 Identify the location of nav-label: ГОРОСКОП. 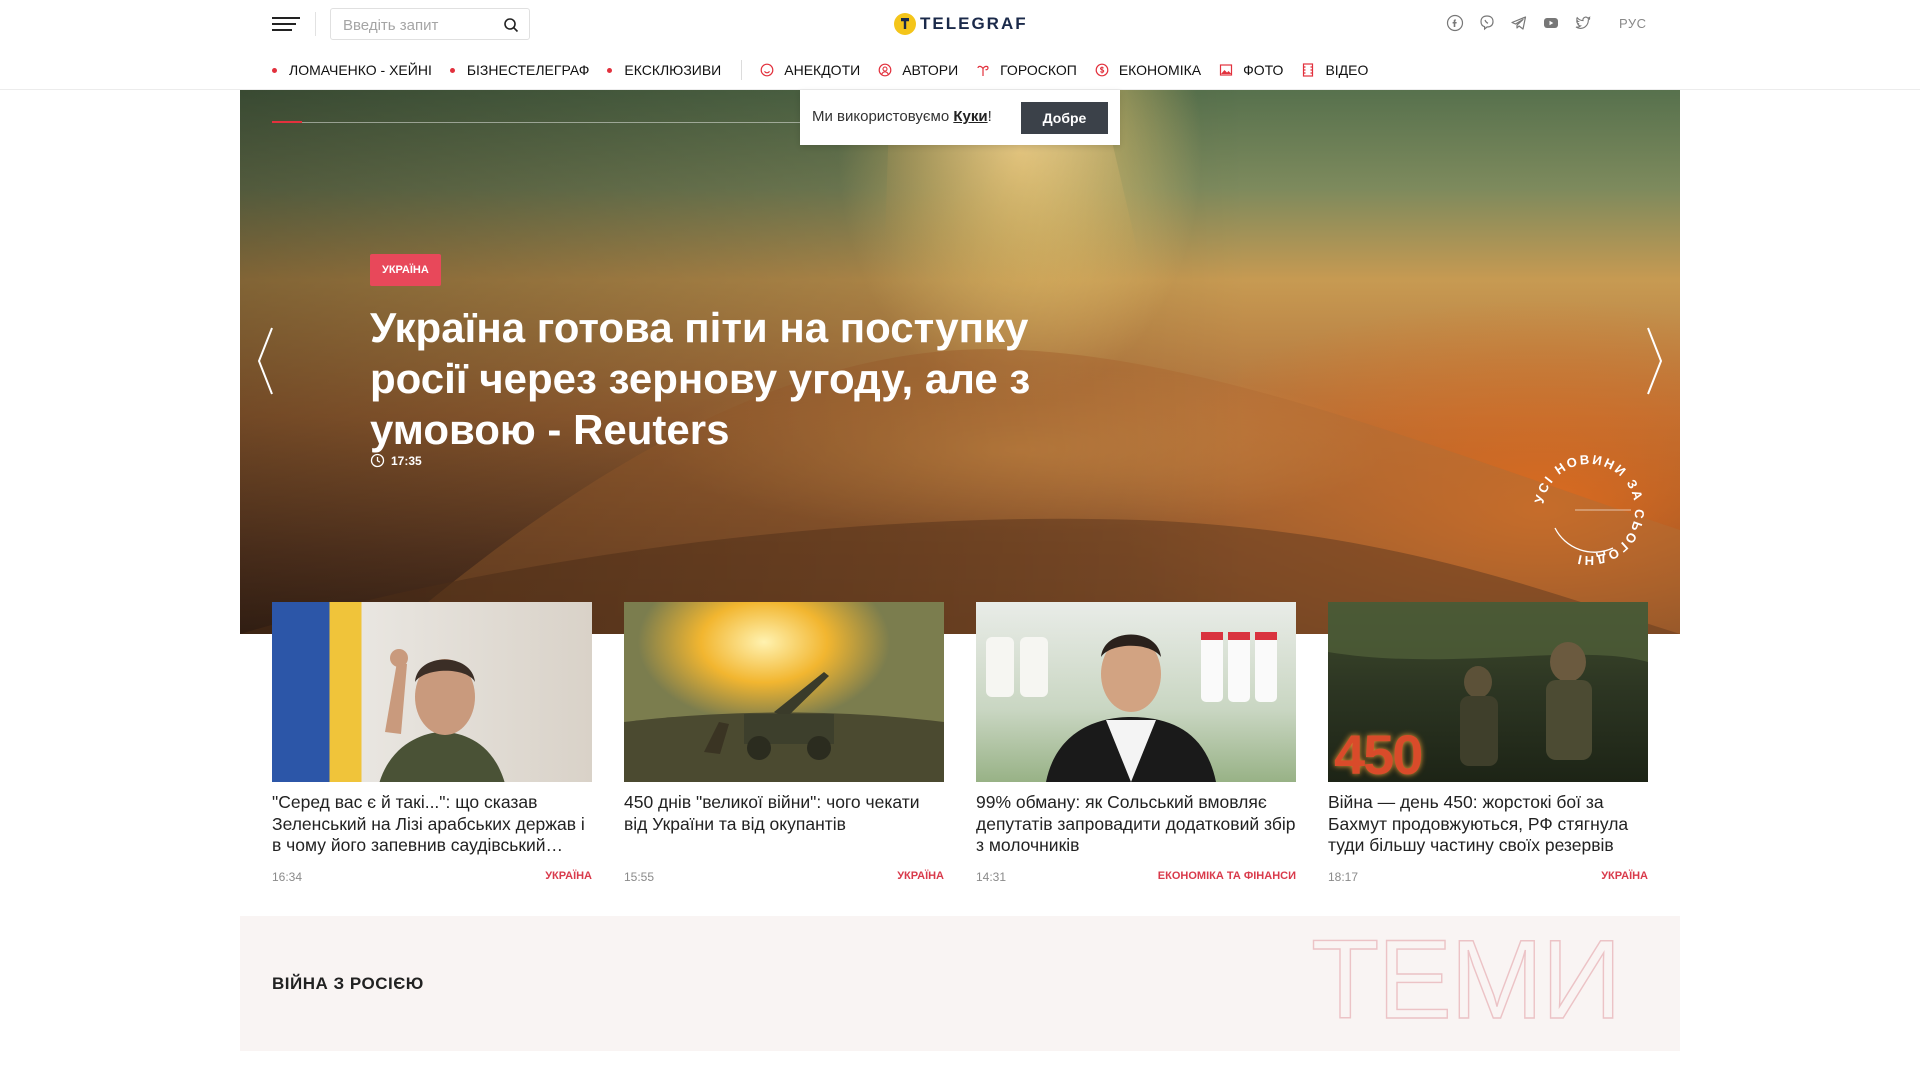
(1038, 70).